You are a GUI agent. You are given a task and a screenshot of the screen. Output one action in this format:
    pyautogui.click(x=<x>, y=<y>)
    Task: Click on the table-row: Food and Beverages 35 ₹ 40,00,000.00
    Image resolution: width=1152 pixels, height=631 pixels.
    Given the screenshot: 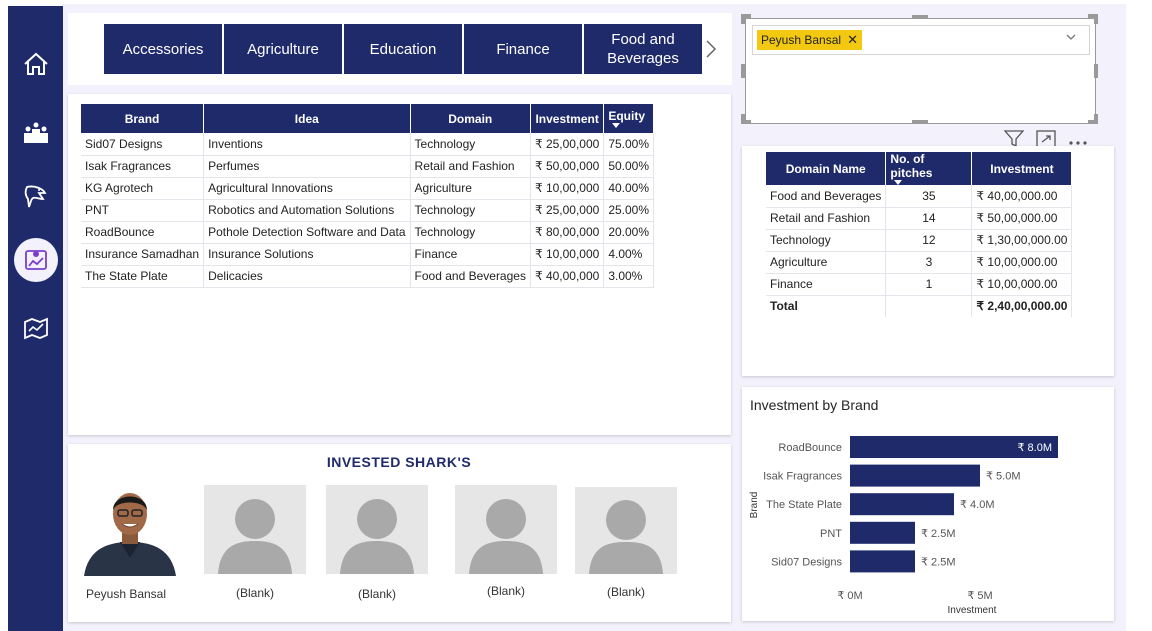 What is the action you would take?
    pyautogui.click(x=919, y=196)
    